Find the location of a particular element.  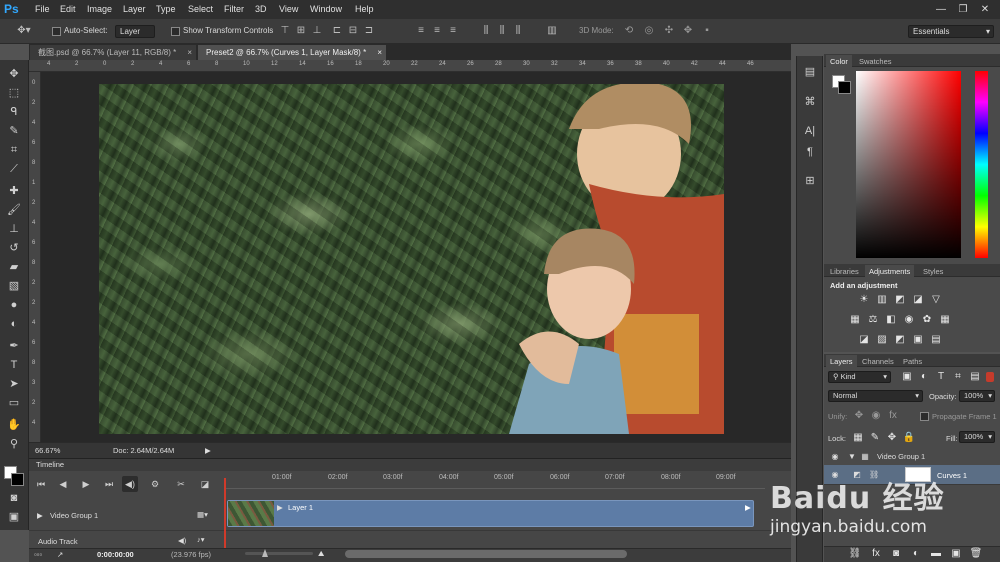

history-panel-icon: ▤ is located at coordinates (810, 72).